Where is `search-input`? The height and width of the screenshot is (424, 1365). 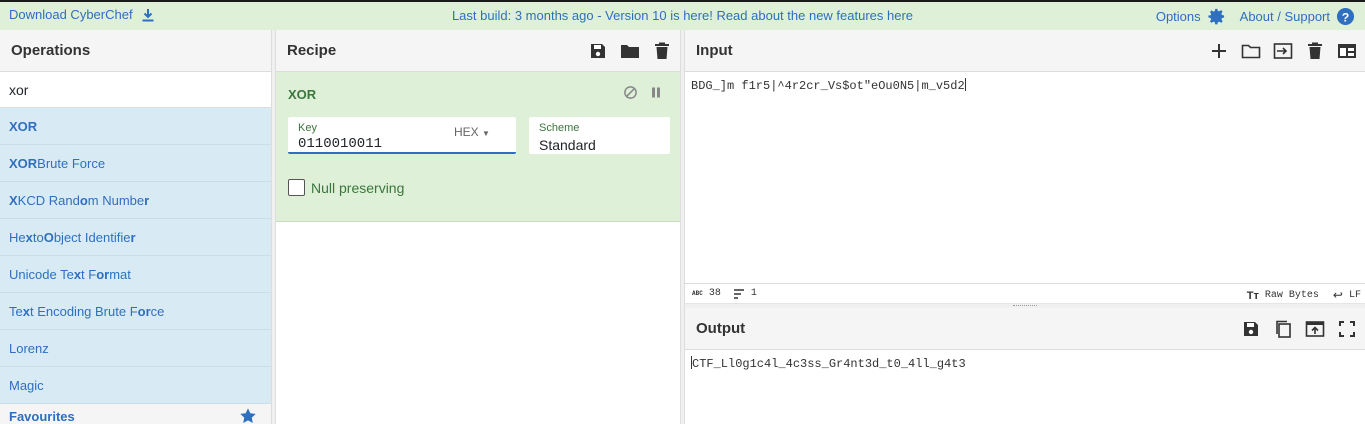
search-input is located at coordinates (134, 89).